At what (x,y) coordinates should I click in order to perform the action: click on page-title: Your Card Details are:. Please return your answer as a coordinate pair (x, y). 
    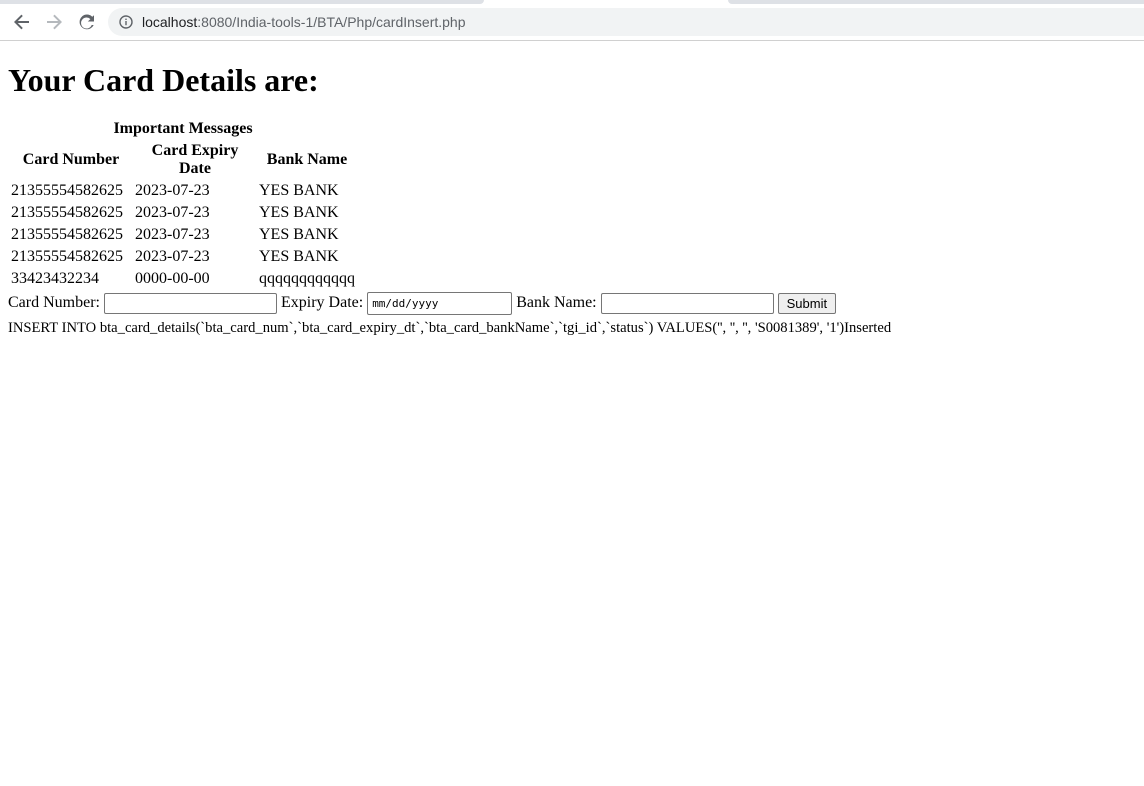
    Looking at the image, I should click on (163, 80).